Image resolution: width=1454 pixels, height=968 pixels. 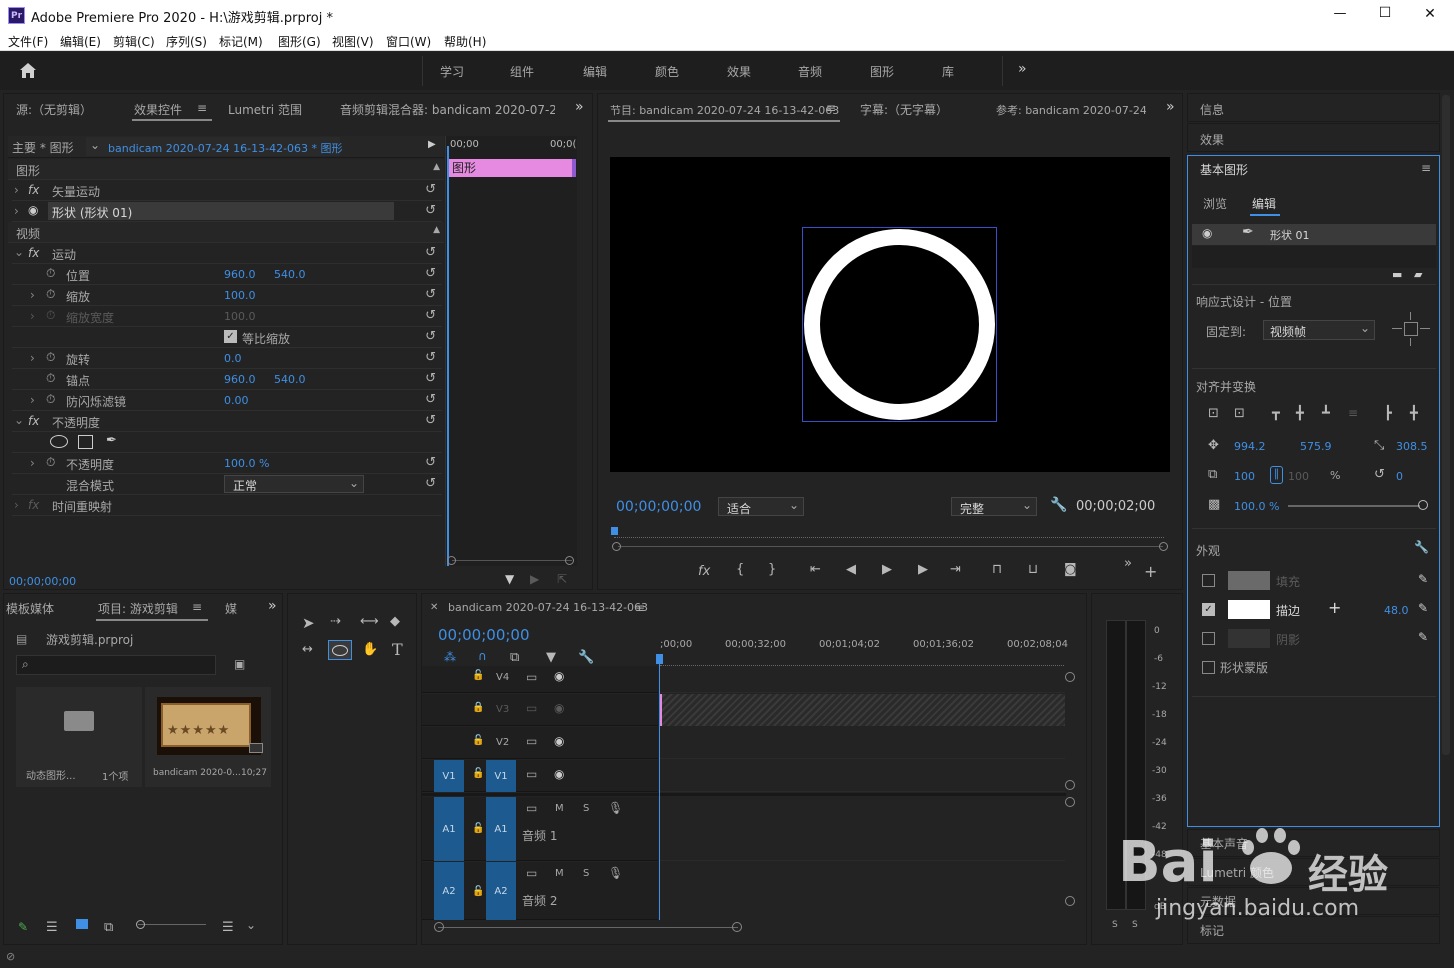 I want to click on fill-color-swatch, so click(x=1249, y=580).